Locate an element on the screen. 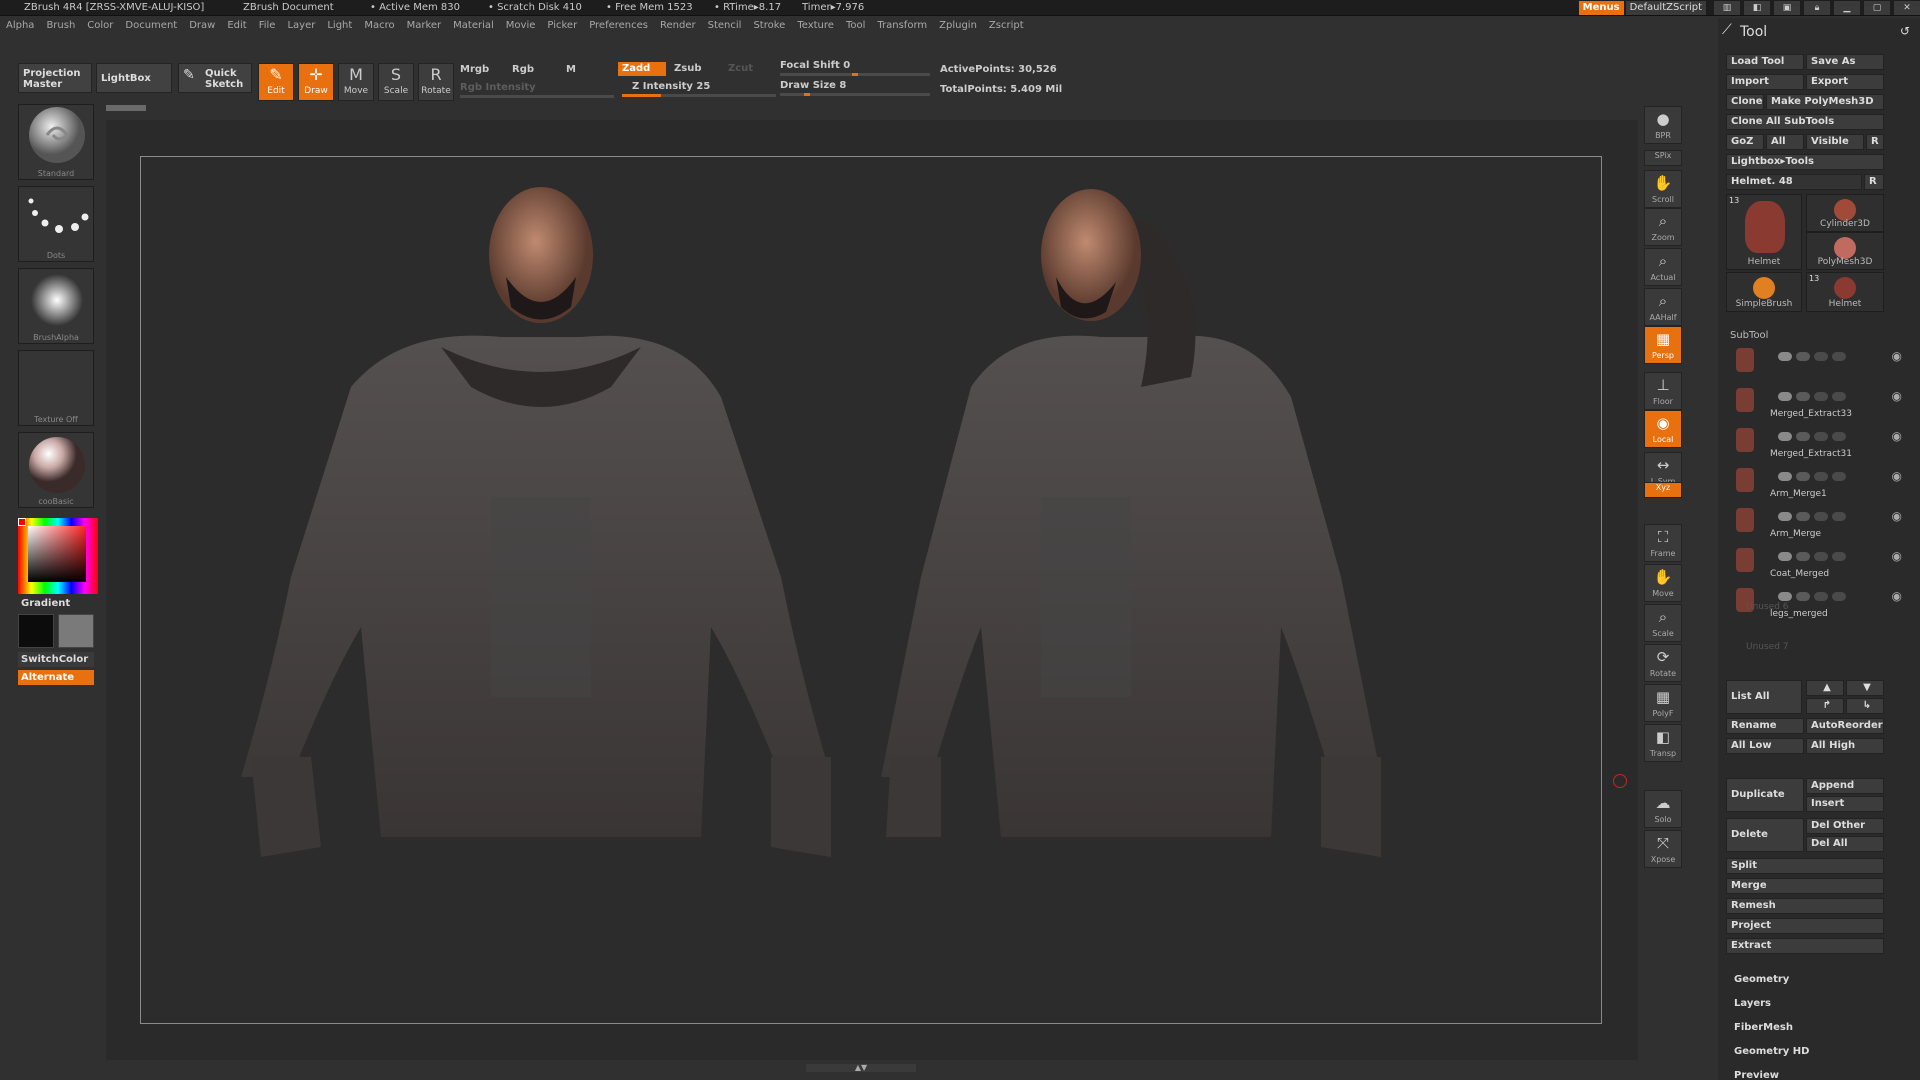  arrow-up-right-icon: ↱ is located at coordinates (1825, 706).